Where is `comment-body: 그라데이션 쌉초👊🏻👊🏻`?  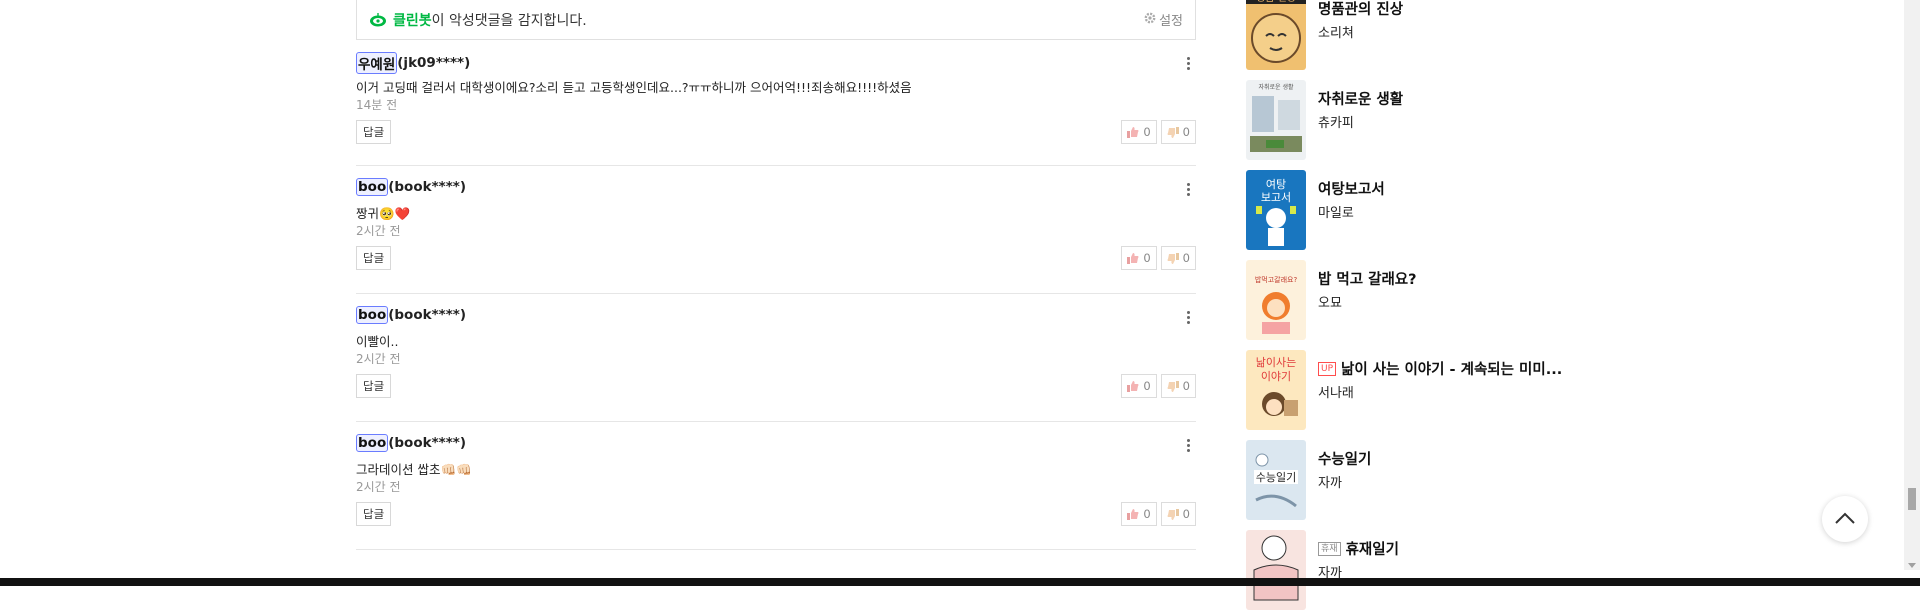 comment-body: 그라데이션 쌉초👊🏻👊🏻 is located at coordinates (414, 469).